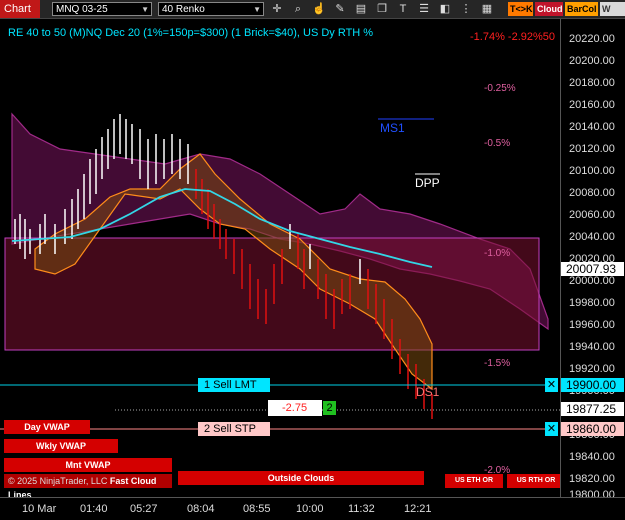 The image size is (625, 520). I want to click on time-tick: 10:00, so click(310, 509).